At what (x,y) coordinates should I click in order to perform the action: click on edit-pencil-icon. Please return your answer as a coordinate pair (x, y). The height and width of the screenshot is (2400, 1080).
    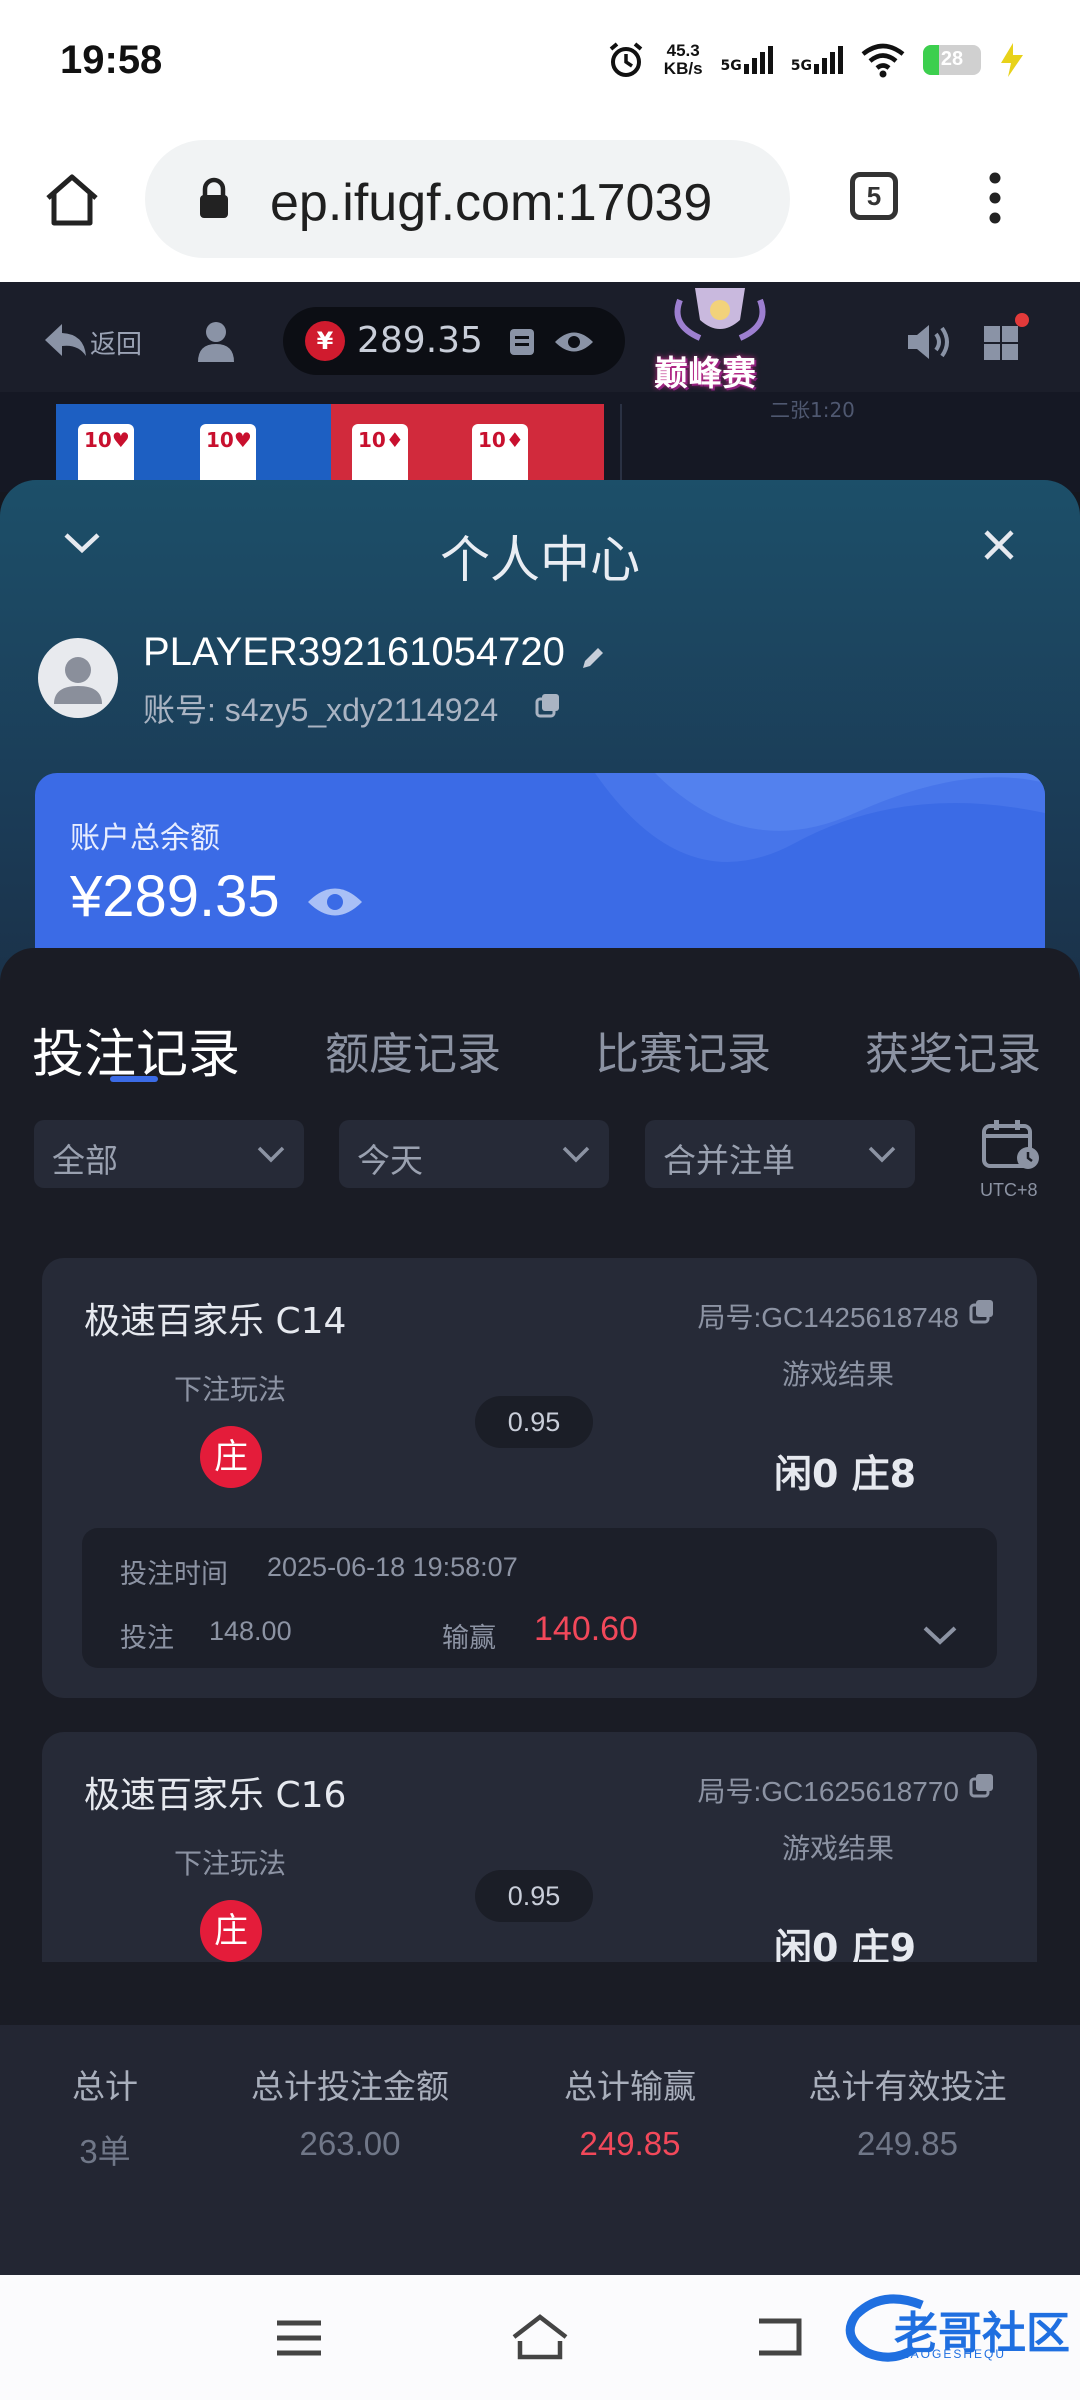
    Looking at the image, I should click on (593, 658).